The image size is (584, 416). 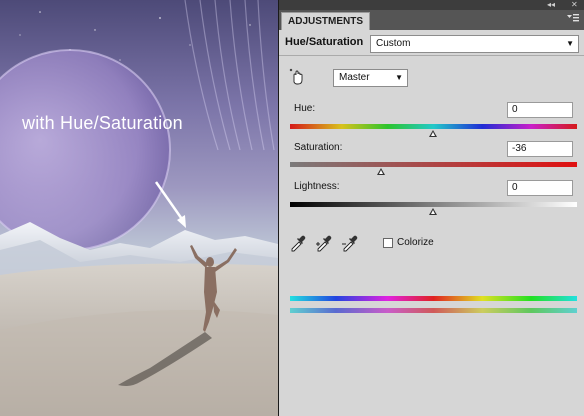 What do you see at coordinates (298, 78) in the screenshot?
I see `targeted-adjustment-hand-icon` at bounding box center [298, 78].